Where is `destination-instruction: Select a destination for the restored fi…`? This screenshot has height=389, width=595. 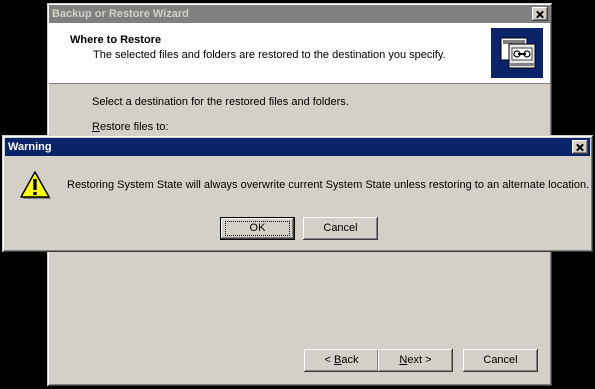 destination-instruction: Select a destination for the restored fi… is located at coordinates (220, 102).